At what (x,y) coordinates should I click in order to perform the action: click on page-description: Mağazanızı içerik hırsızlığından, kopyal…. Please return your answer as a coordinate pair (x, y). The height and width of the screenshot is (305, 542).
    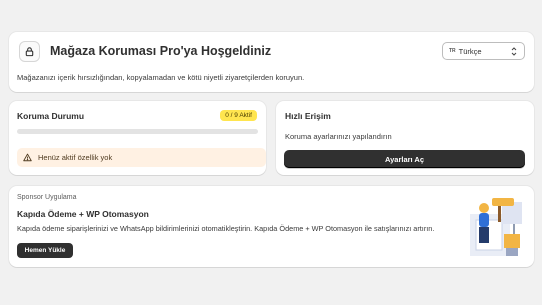
    Looking at the image, I should click on (161, 77).